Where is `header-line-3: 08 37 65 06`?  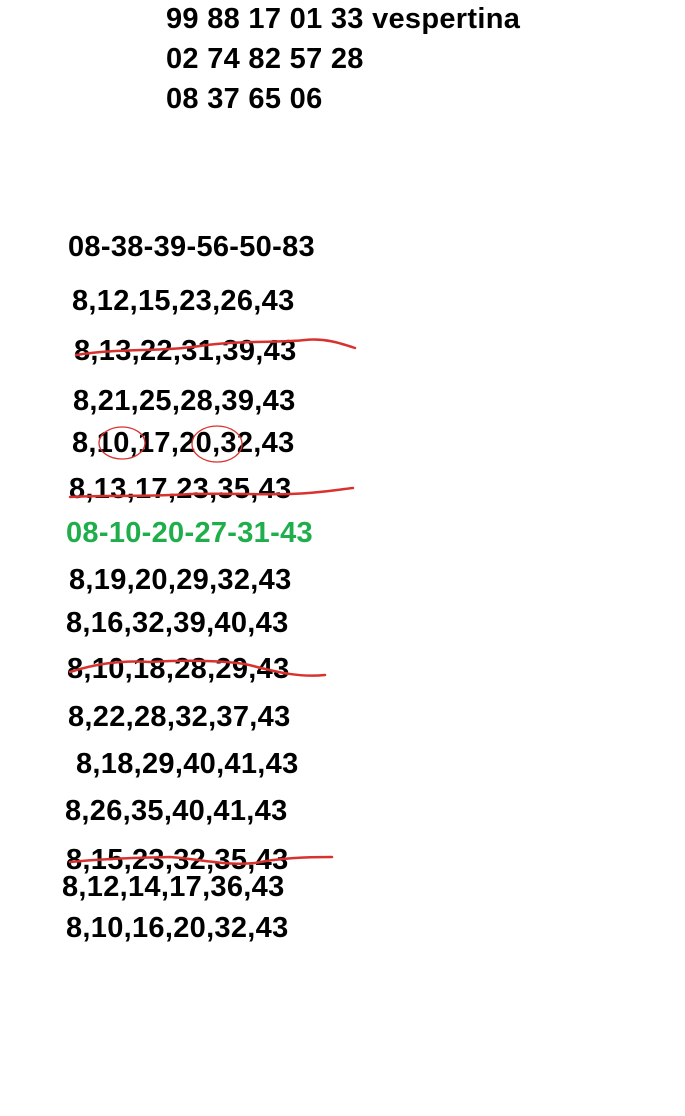 header-line-3: 08 37 65 06 is located at coordinates (244, 99).